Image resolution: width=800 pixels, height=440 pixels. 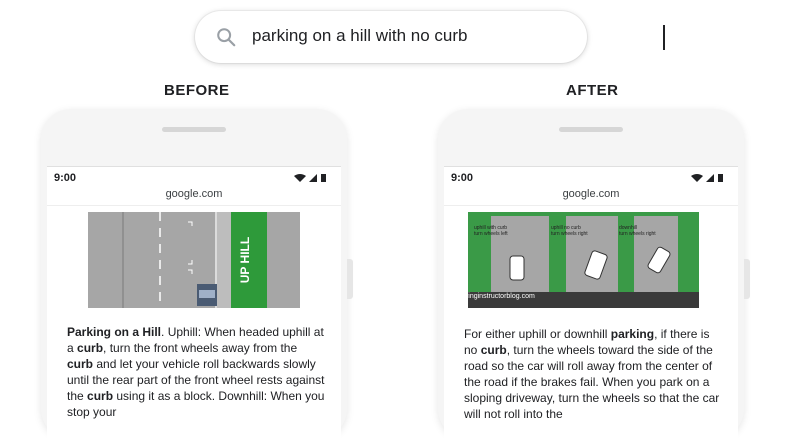 I want to click on after-label: AFTER, so click(x=592, y=90).